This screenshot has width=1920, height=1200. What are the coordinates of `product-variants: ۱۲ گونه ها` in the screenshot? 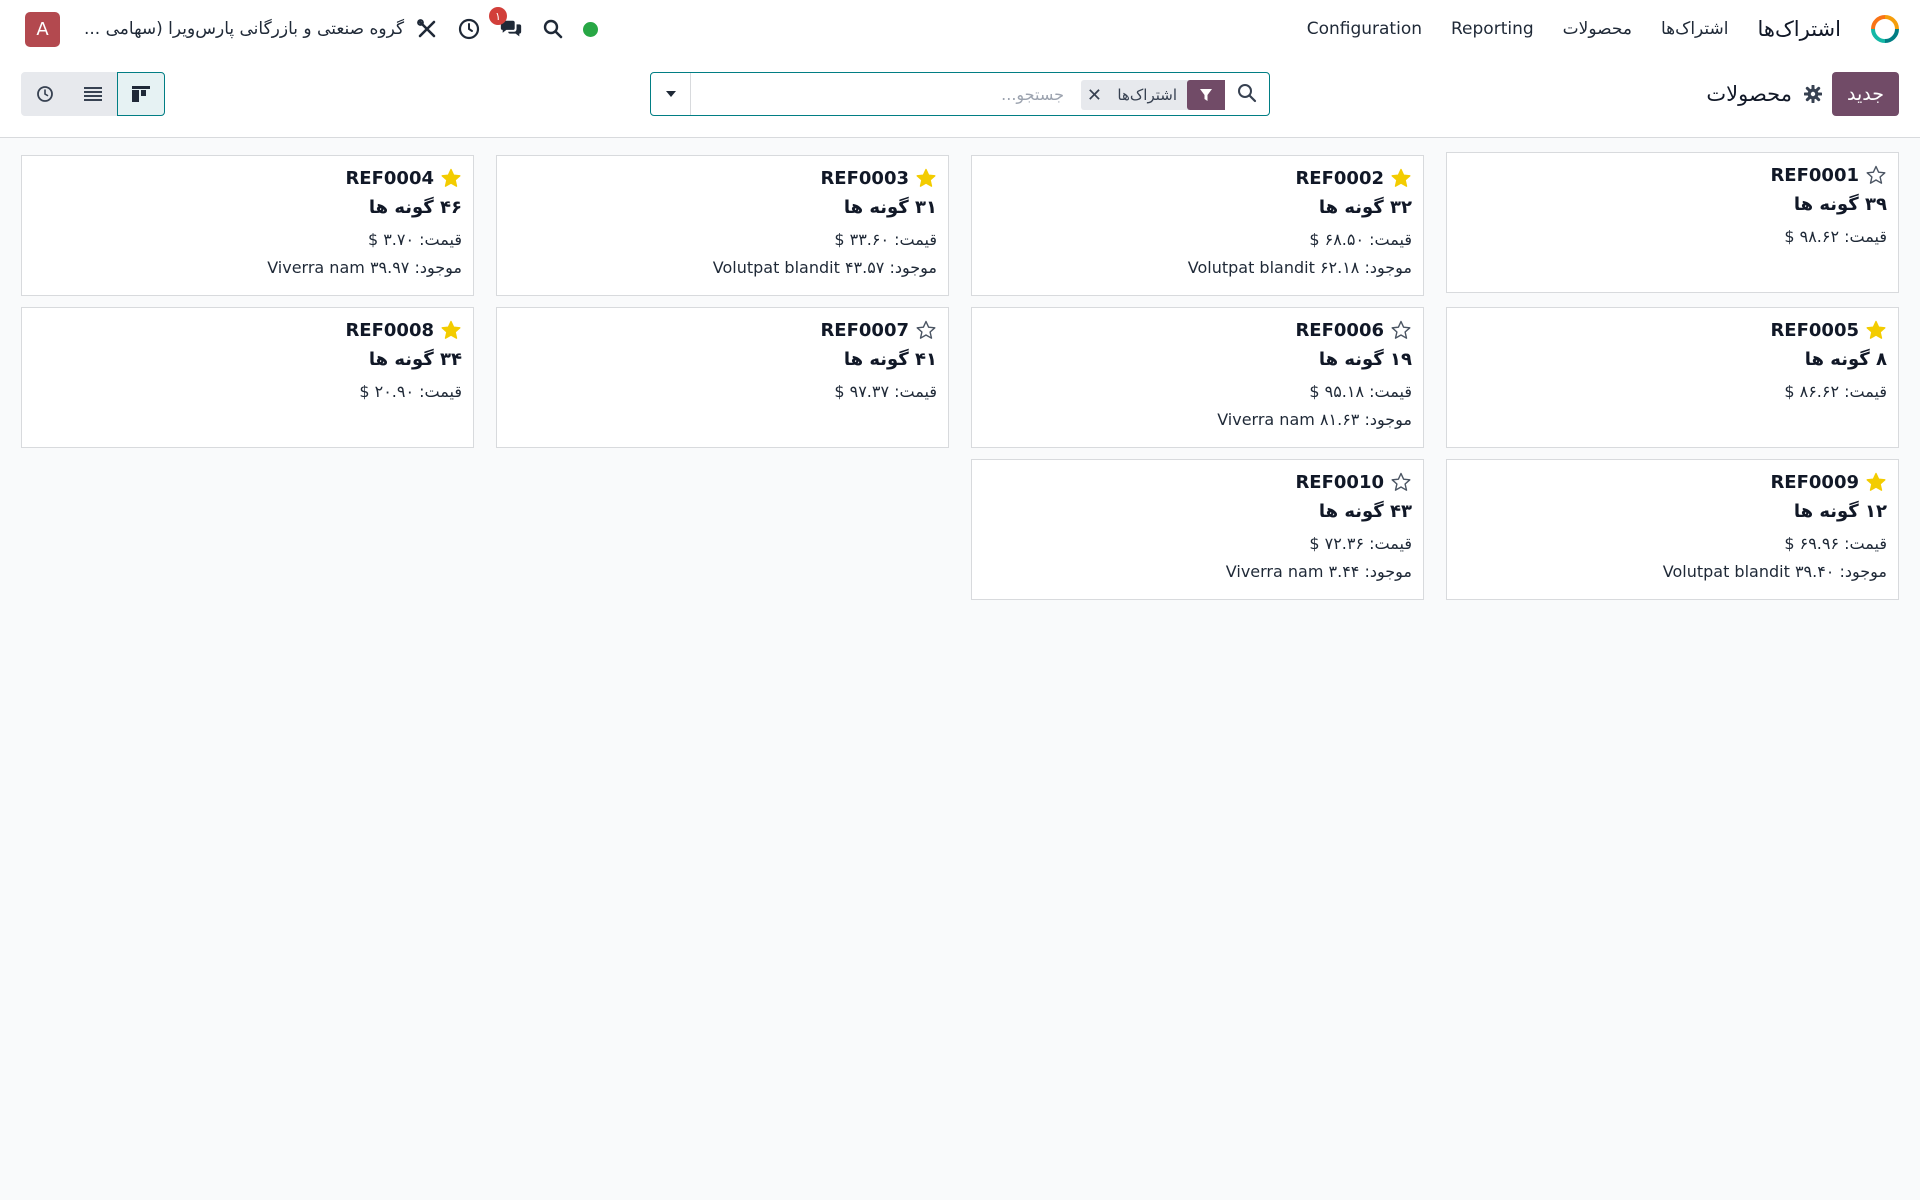 It's located at (1840, 511).